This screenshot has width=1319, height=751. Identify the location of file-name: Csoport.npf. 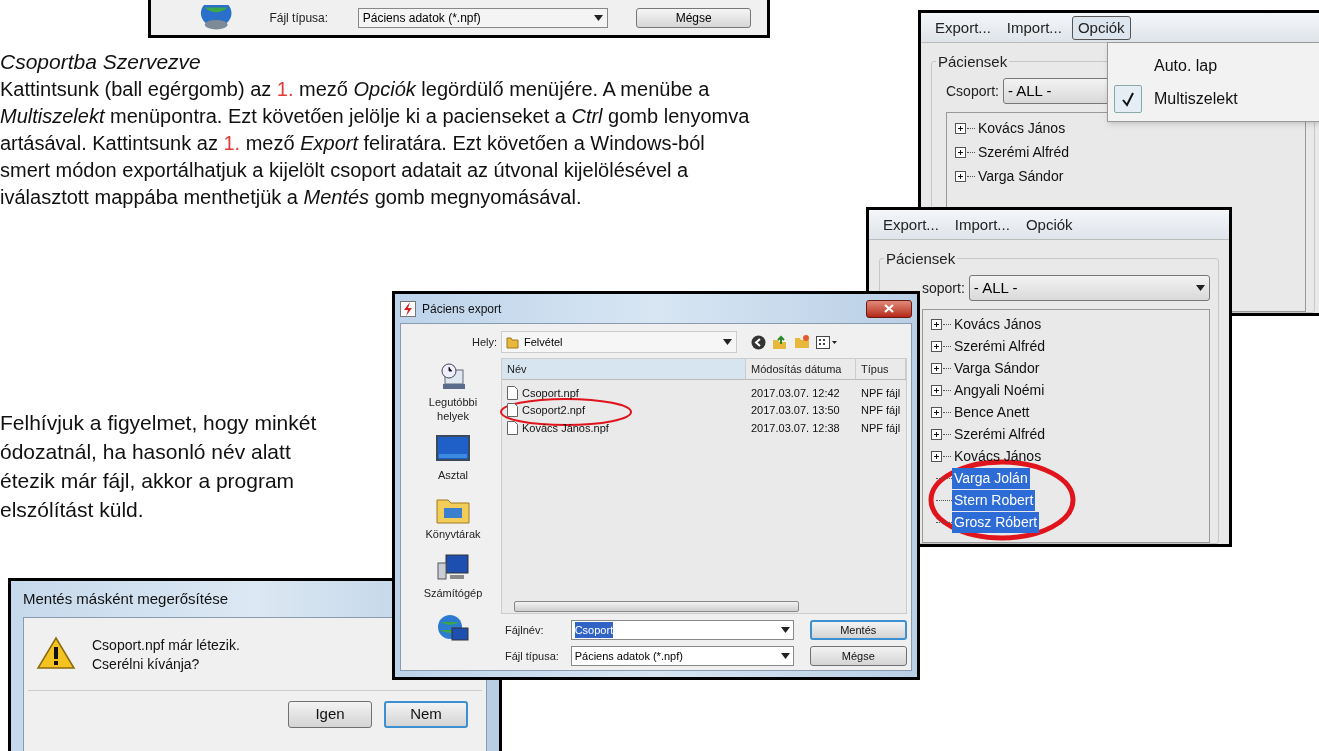
(550, 392).